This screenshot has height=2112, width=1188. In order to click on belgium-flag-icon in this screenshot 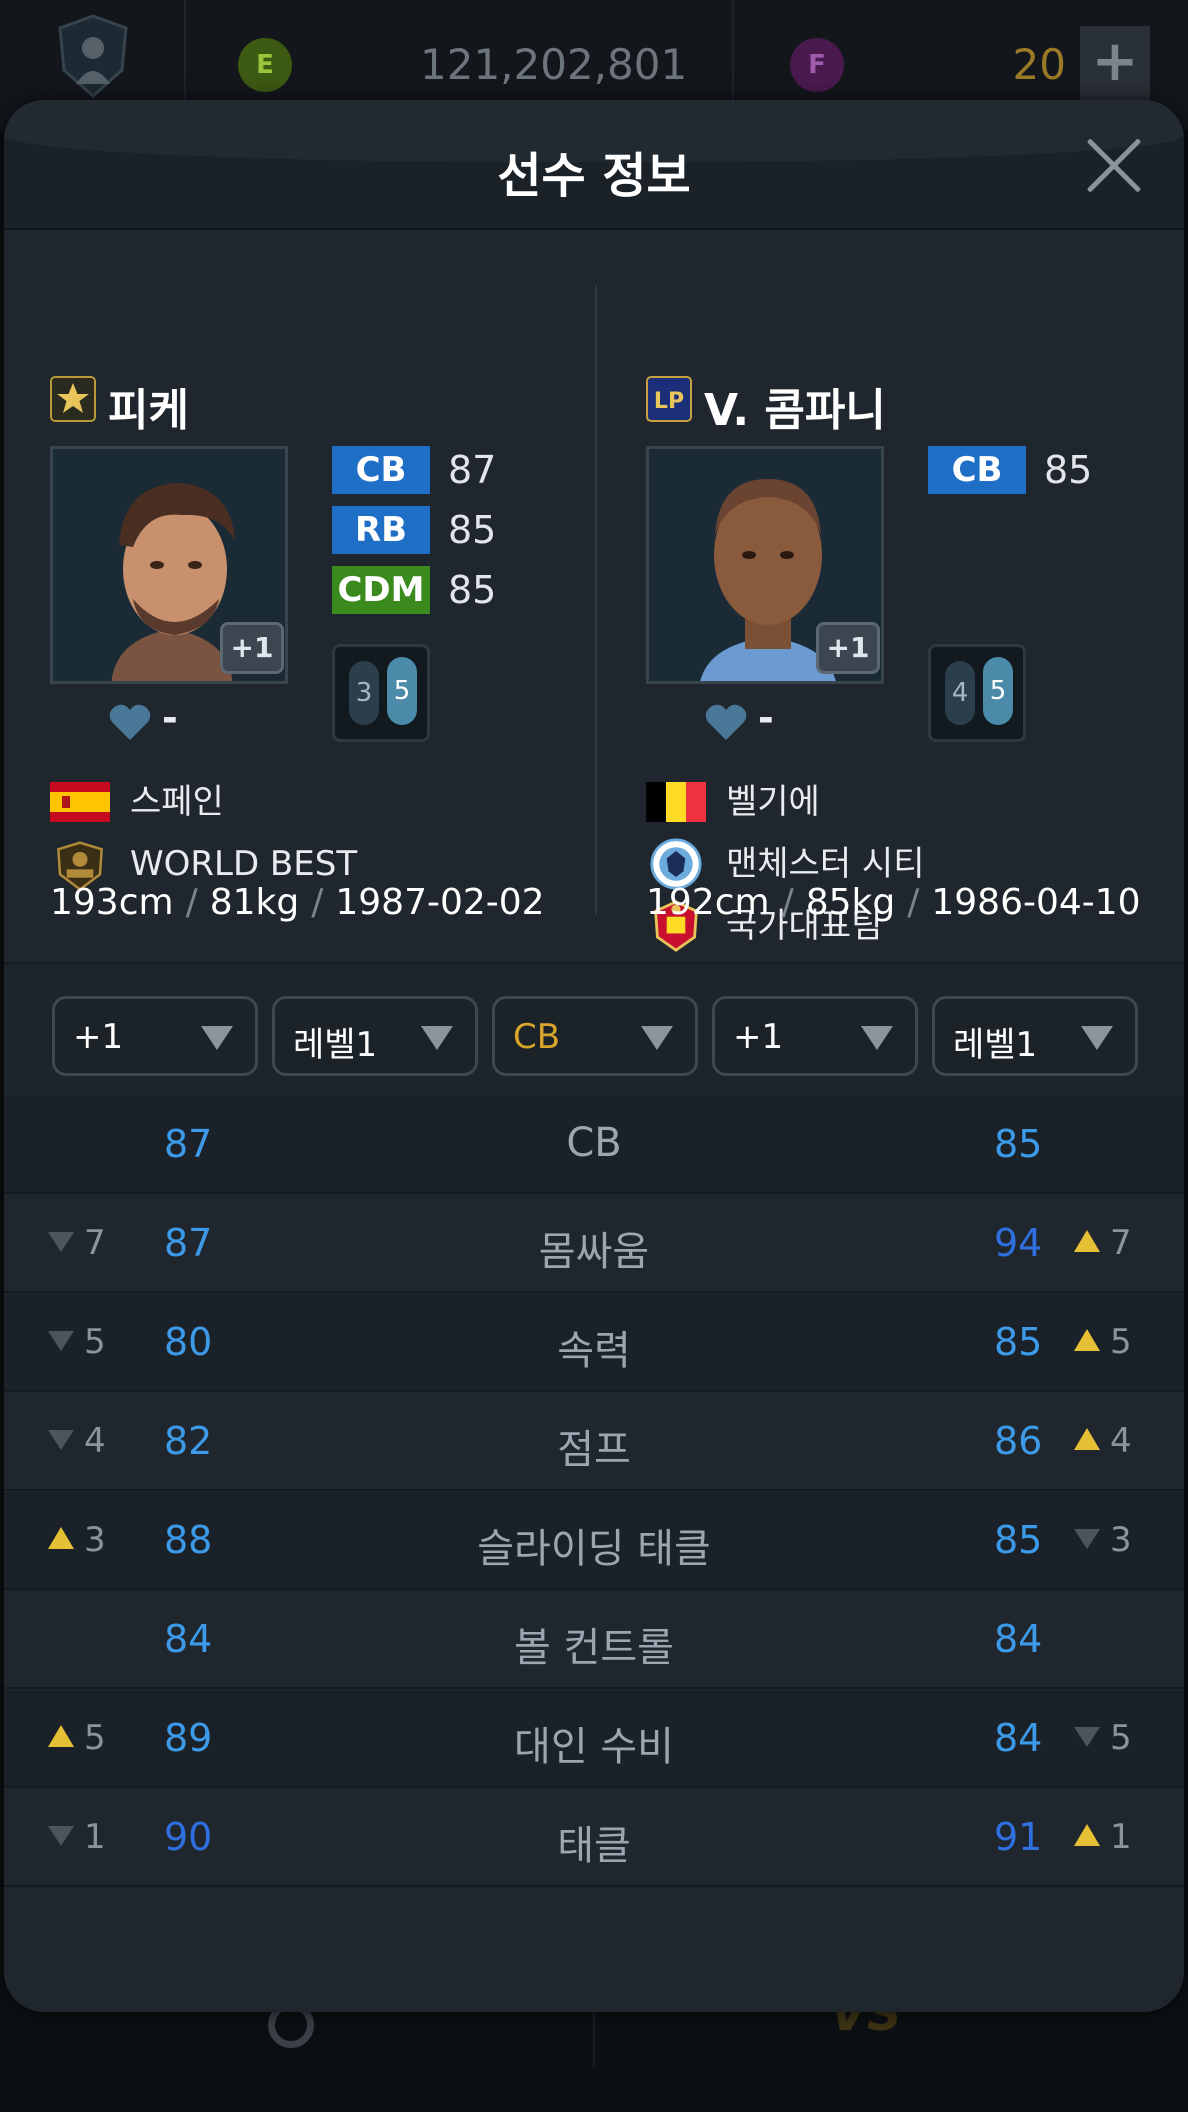, I will do `click(676, 802)`.